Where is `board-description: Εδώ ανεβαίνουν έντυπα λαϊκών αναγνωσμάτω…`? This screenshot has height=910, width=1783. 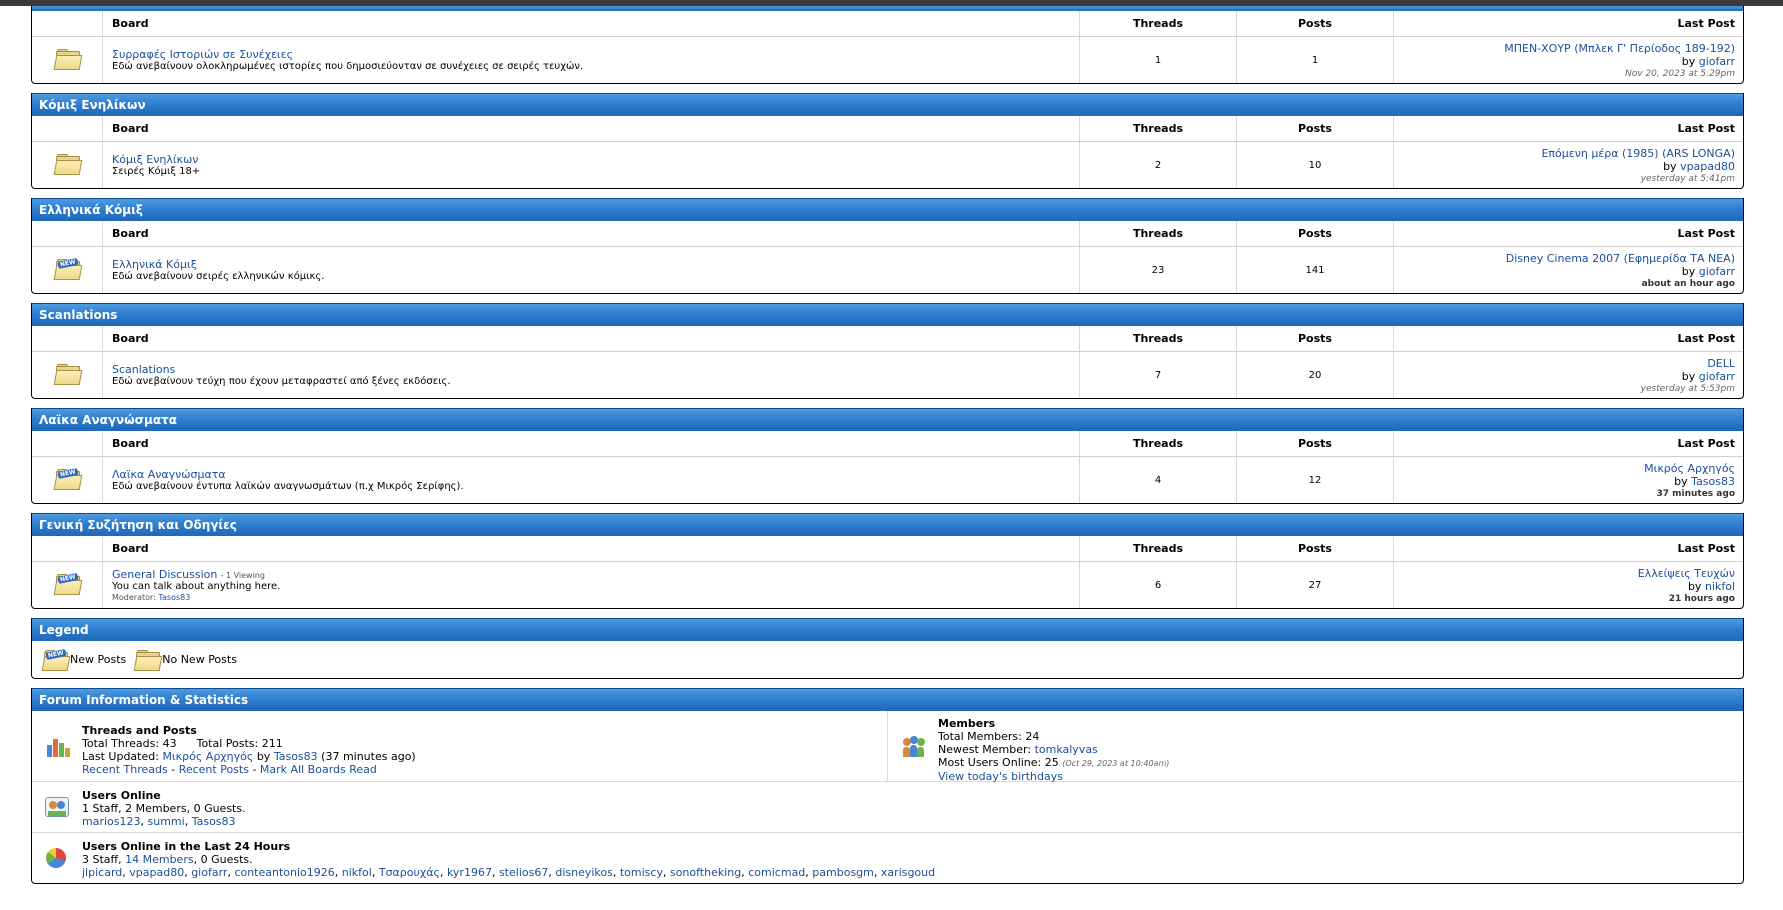
board-description: Εδώ ανεβαίνουν έντυπα λαϊκών αναγνωσμάτω… is located at coordinates (288, 486).